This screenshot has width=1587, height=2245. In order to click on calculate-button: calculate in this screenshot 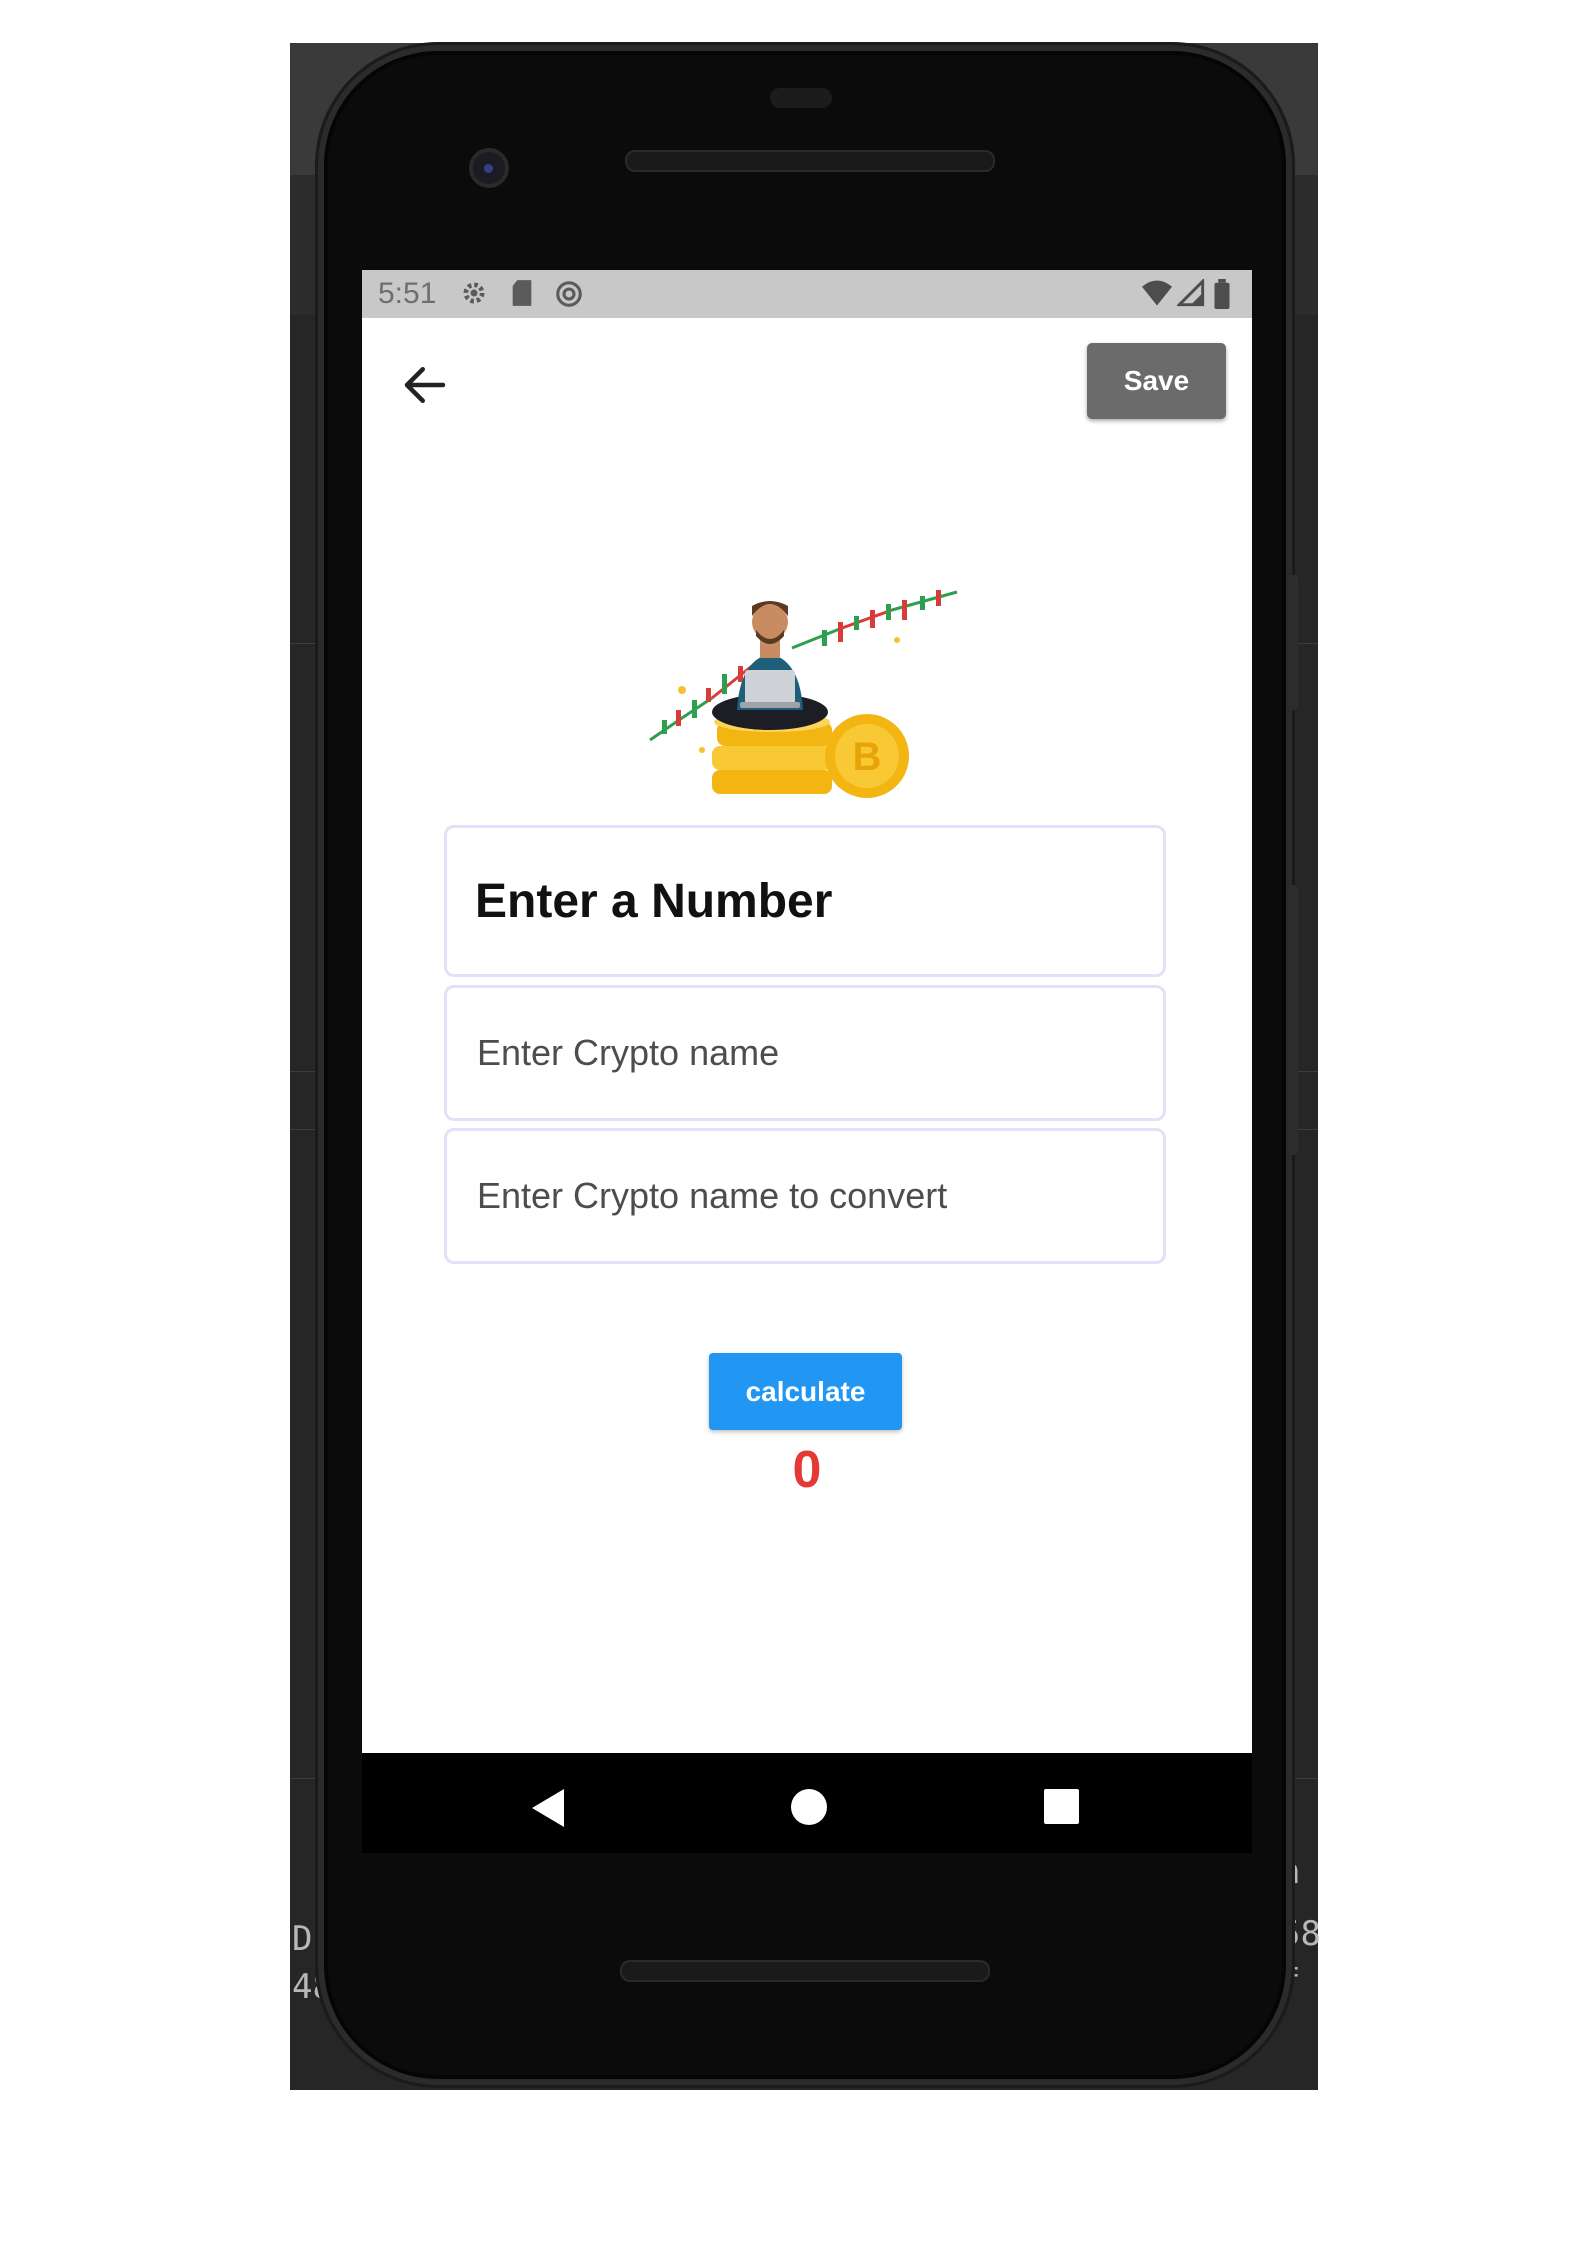, I will do `click(805, 1391)`.